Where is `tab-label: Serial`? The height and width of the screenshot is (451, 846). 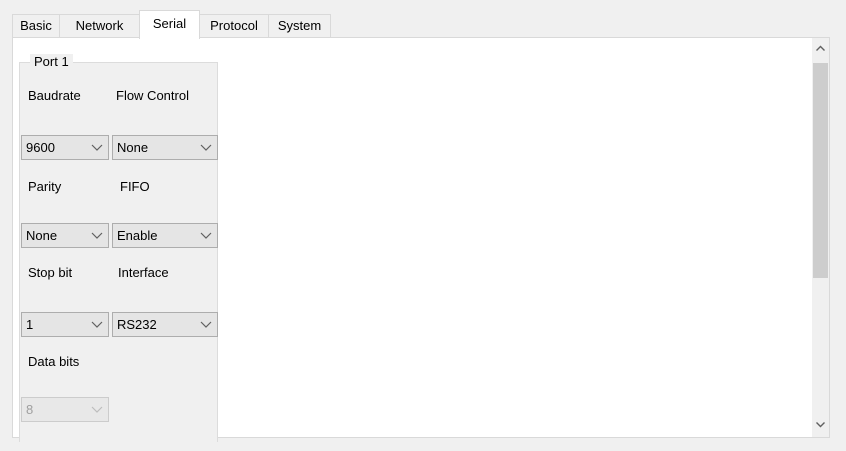 tab-label: Serial is located at coordinates (169, 23).